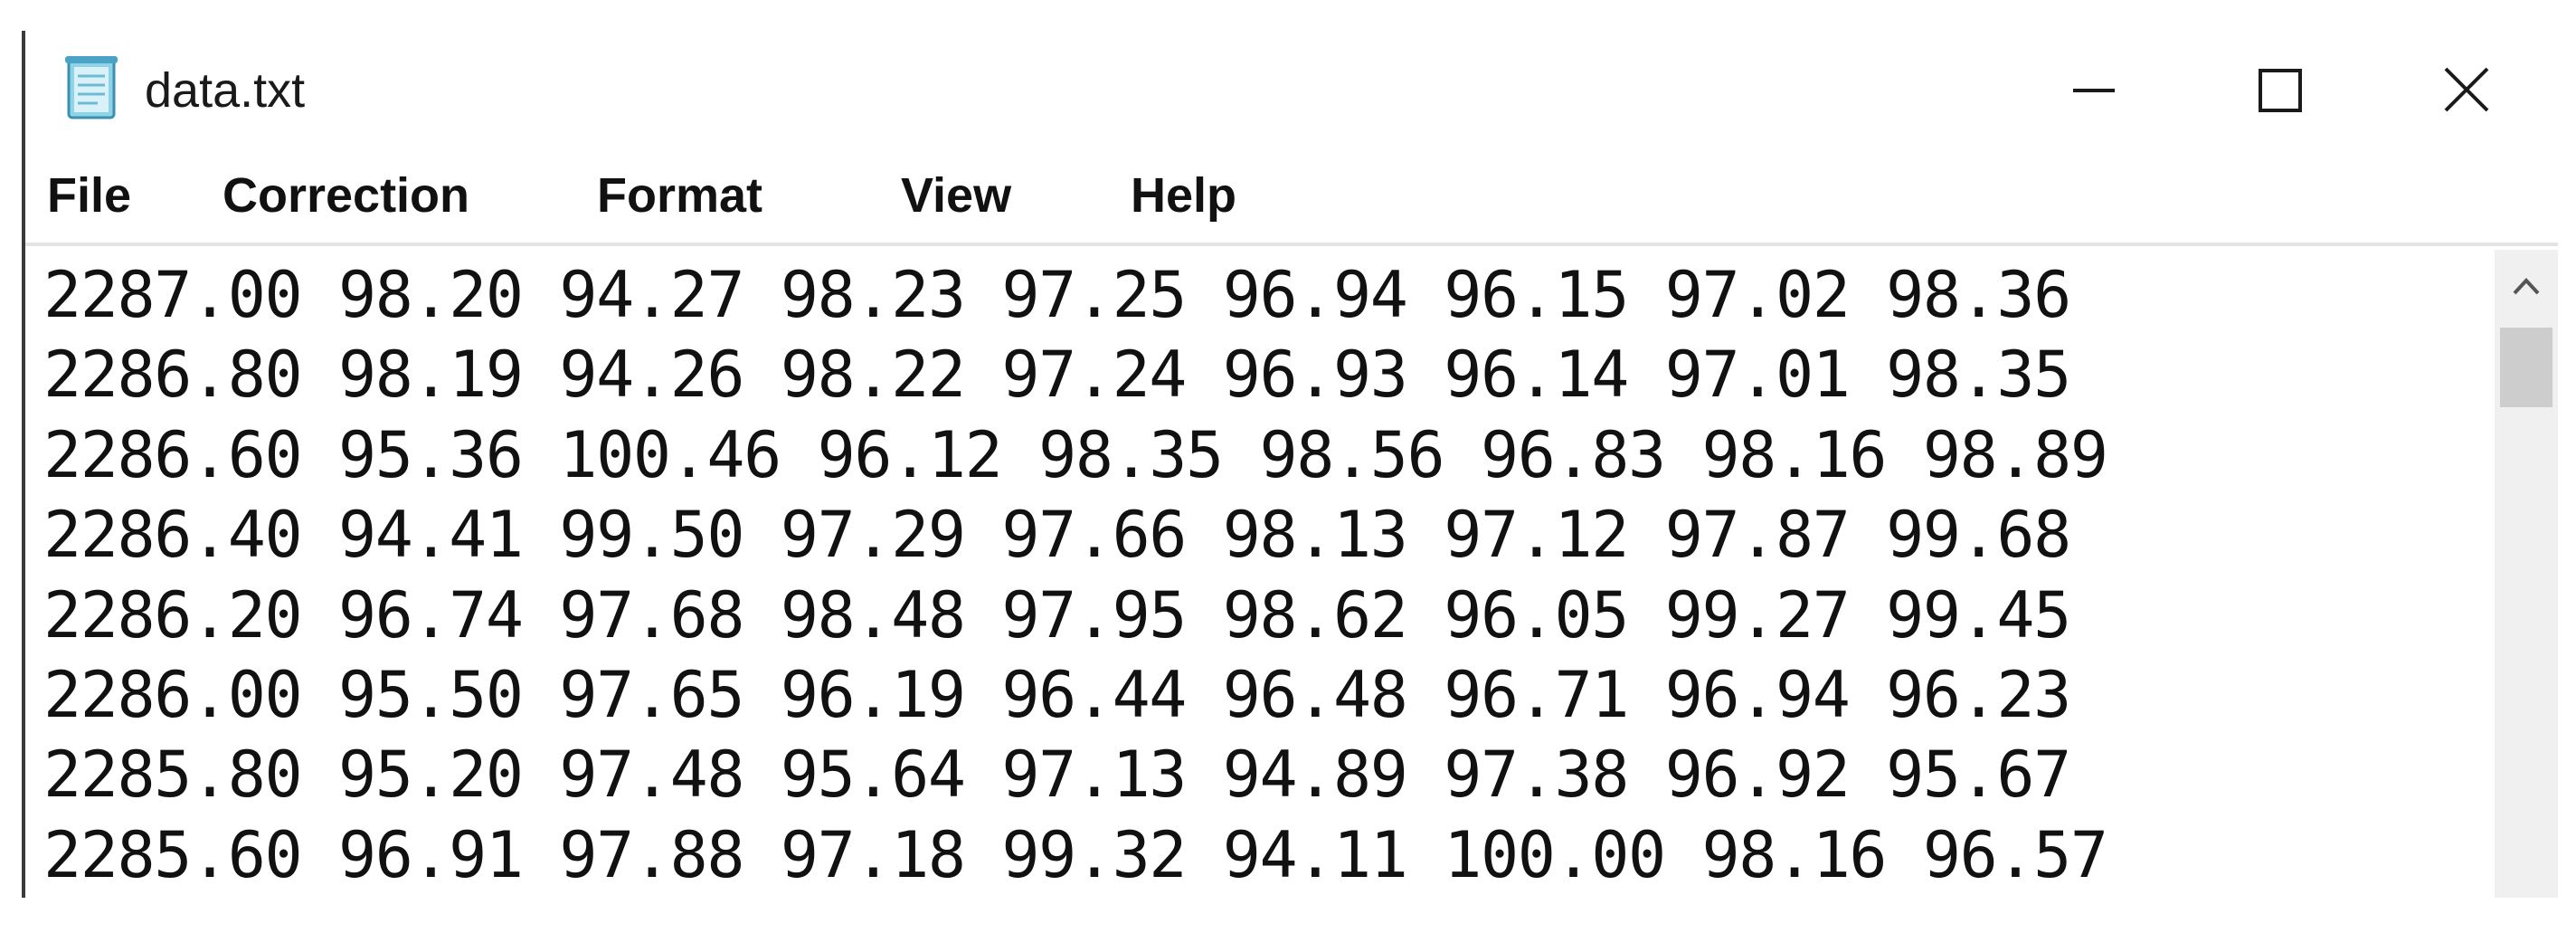 The image size is (2576, 933). I want to click on menu-format: Format, so click(679, 195).